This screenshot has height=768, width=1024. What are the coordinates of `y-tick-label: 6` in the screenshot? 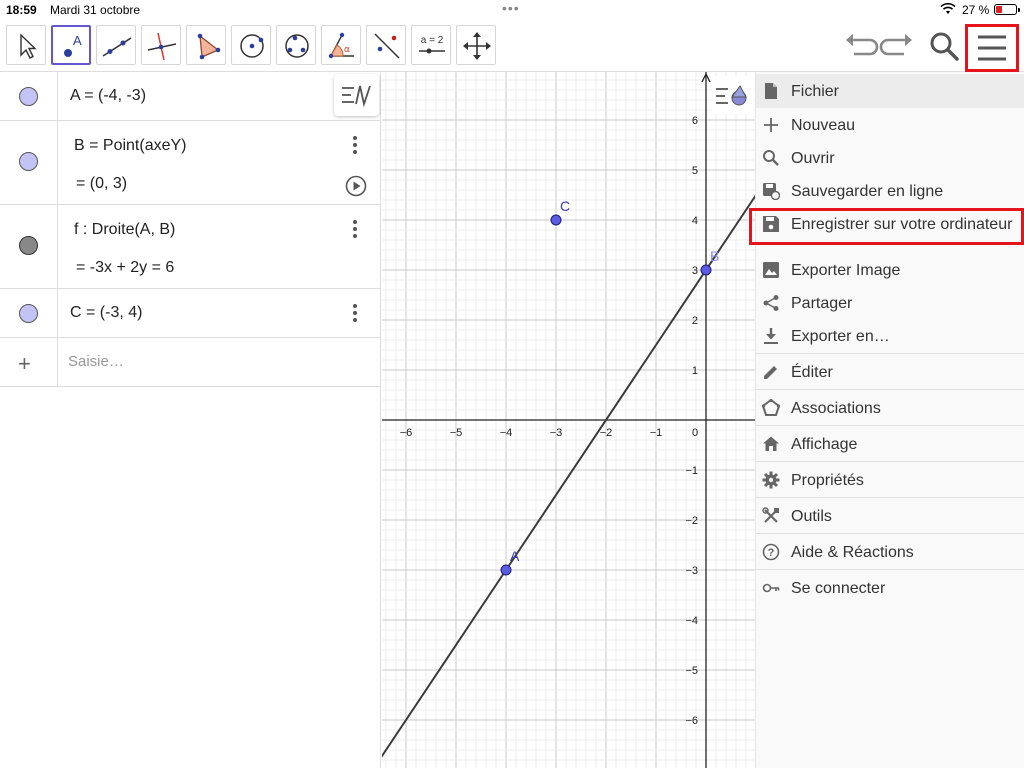 It's located at (695, 121).